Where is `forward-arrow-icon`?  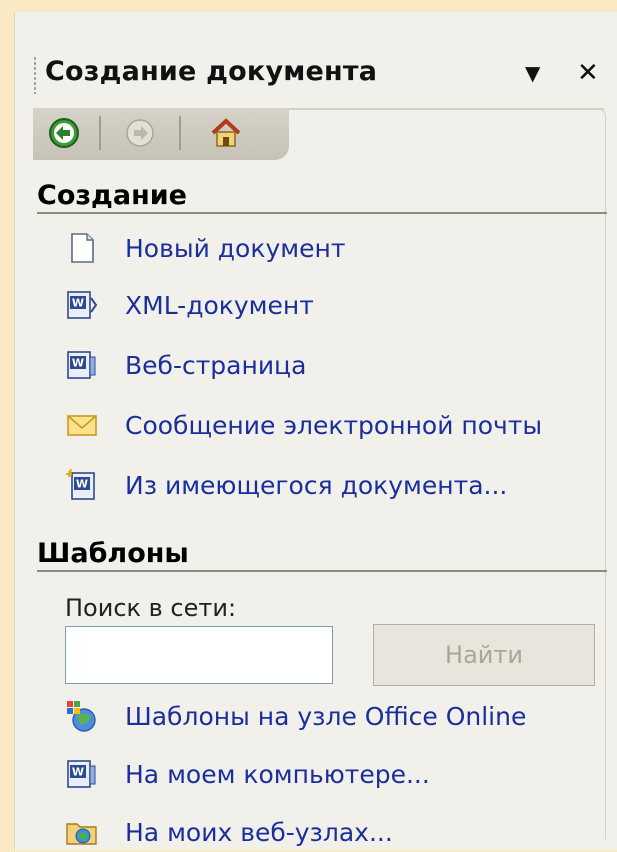 forward-arrow-icon is located at coordinates (140, 133).